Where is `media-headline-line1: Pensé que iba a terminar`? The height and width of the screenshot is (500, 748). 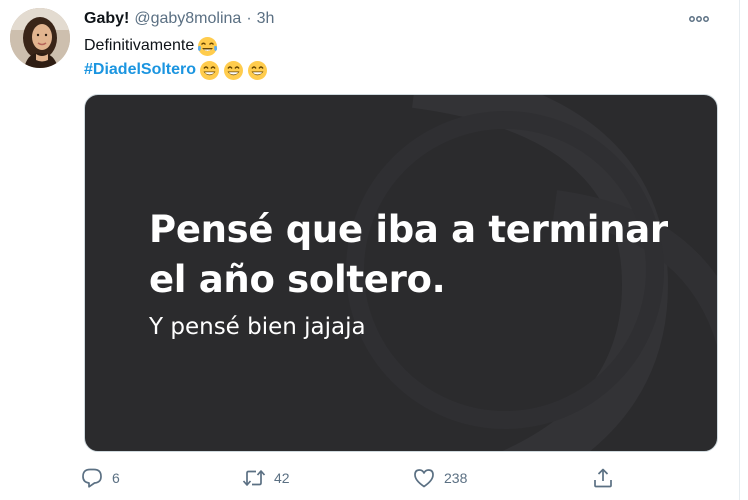 media-headline-line1: Pensé que iba a terminar is located at coordinates (408, 229).